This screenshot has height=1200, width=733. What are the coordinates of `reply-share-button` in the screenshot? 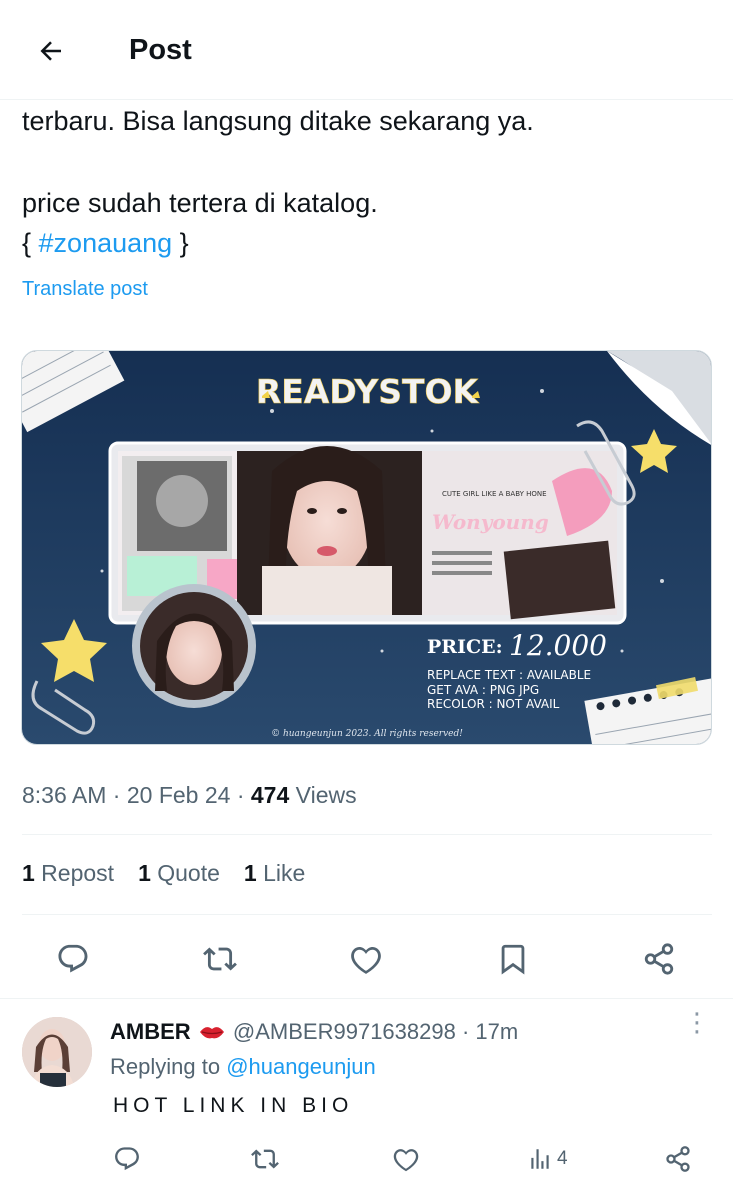 It's located at (678, 1159).